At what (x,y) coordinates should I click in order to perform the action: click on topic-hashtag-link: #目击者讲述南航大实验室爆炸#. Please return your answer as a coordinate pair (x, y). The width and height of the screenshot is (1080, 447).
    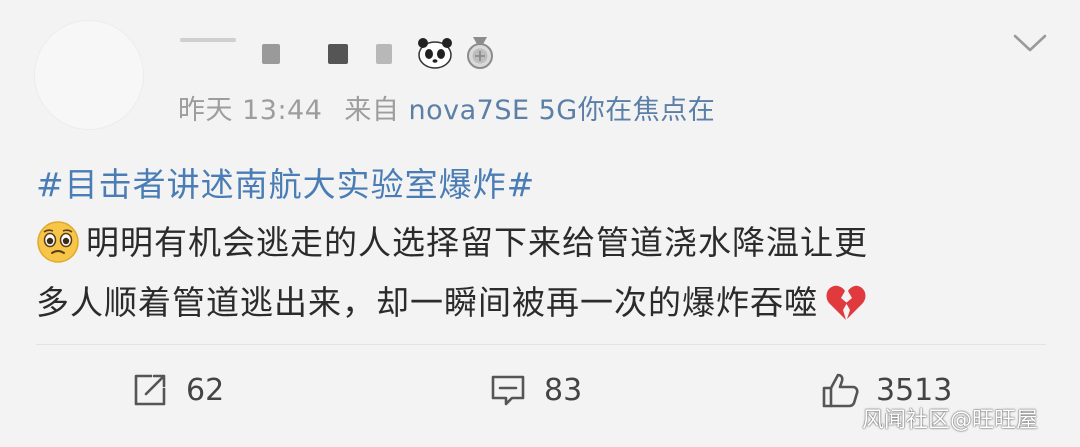
    Looking at the image, I should click on (285, 182).